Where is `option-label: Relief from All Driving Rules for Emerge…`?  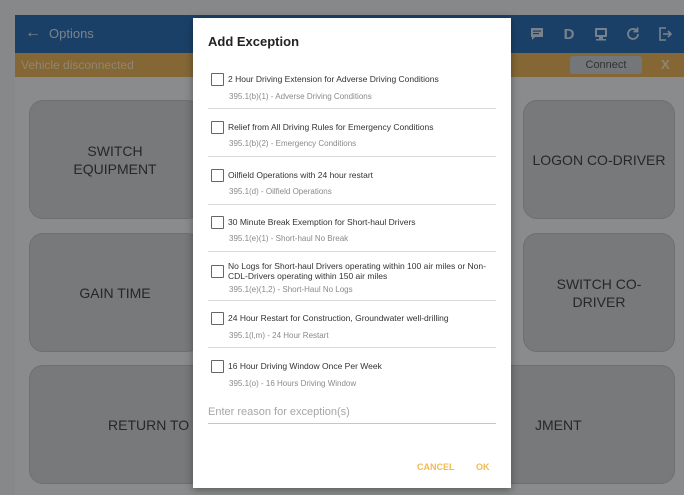 option-label: Relief from All Driving Rules for Emerge… is located at coordinates (331, 127).